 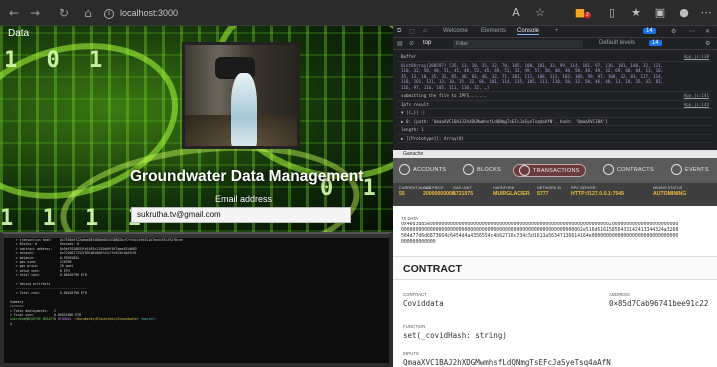 What do you see at coordinates (608, 170) in the screenshot?
I see `contracts-icon` at bounding box center [608, 170].